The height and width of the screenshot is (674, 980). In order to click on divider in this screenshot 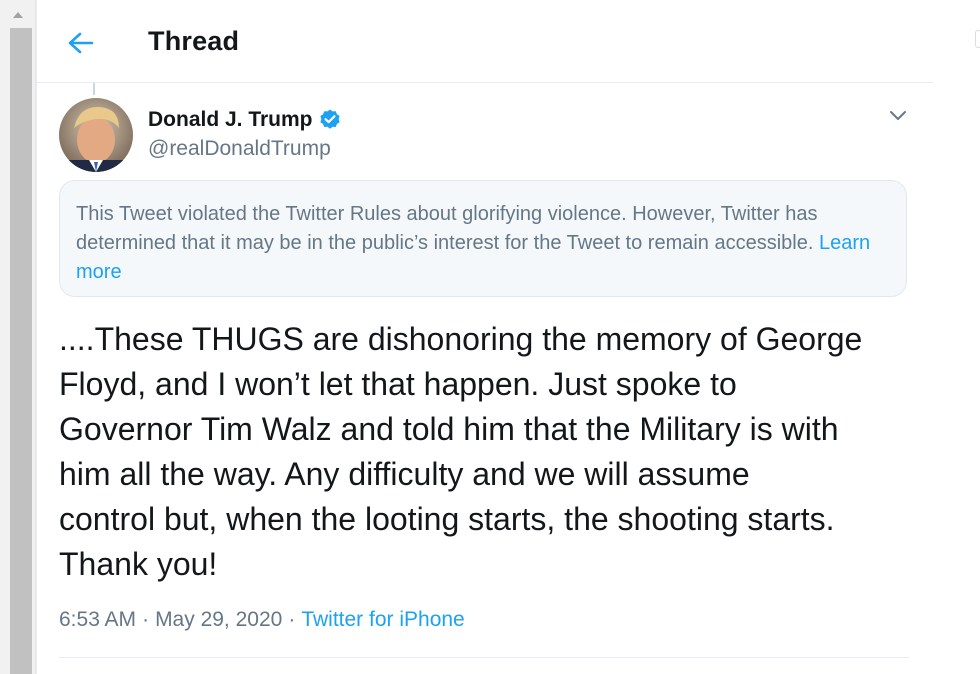, I will do `click(484, 657)`.